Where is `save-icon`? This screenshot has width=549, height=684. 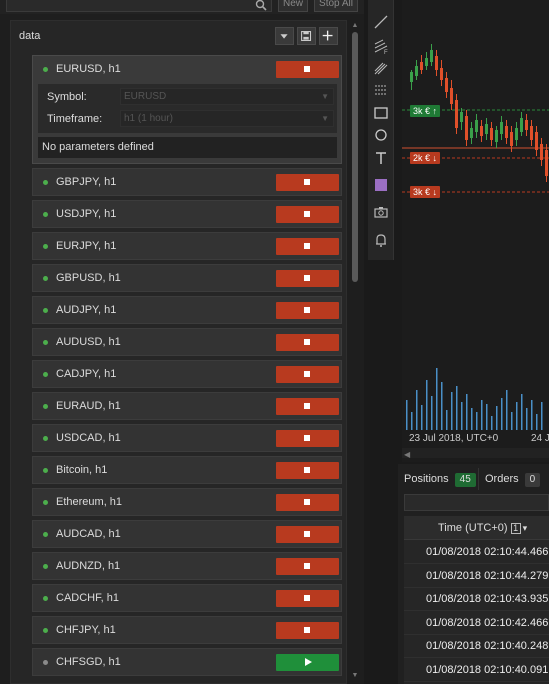 save-icon is located at coordinates (306, 36).